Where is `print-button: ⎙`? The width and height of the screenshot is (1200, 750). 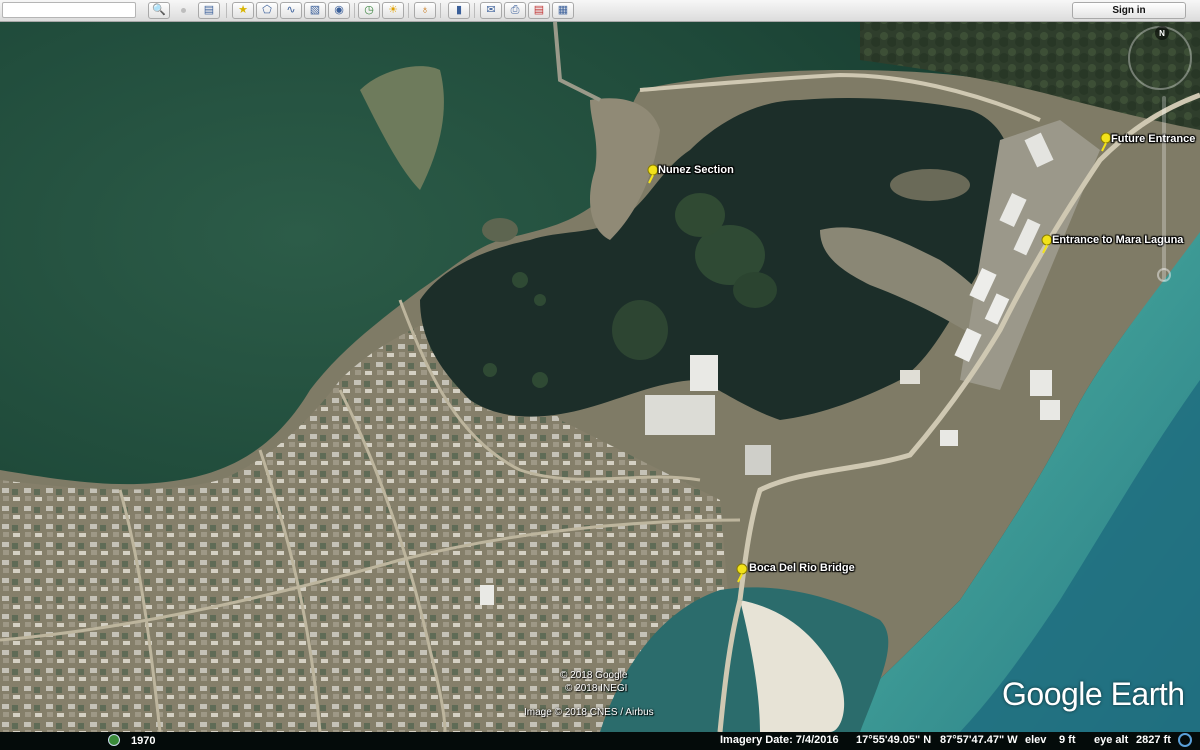 print-button: ⎙ is located at coordinates (515, 10).